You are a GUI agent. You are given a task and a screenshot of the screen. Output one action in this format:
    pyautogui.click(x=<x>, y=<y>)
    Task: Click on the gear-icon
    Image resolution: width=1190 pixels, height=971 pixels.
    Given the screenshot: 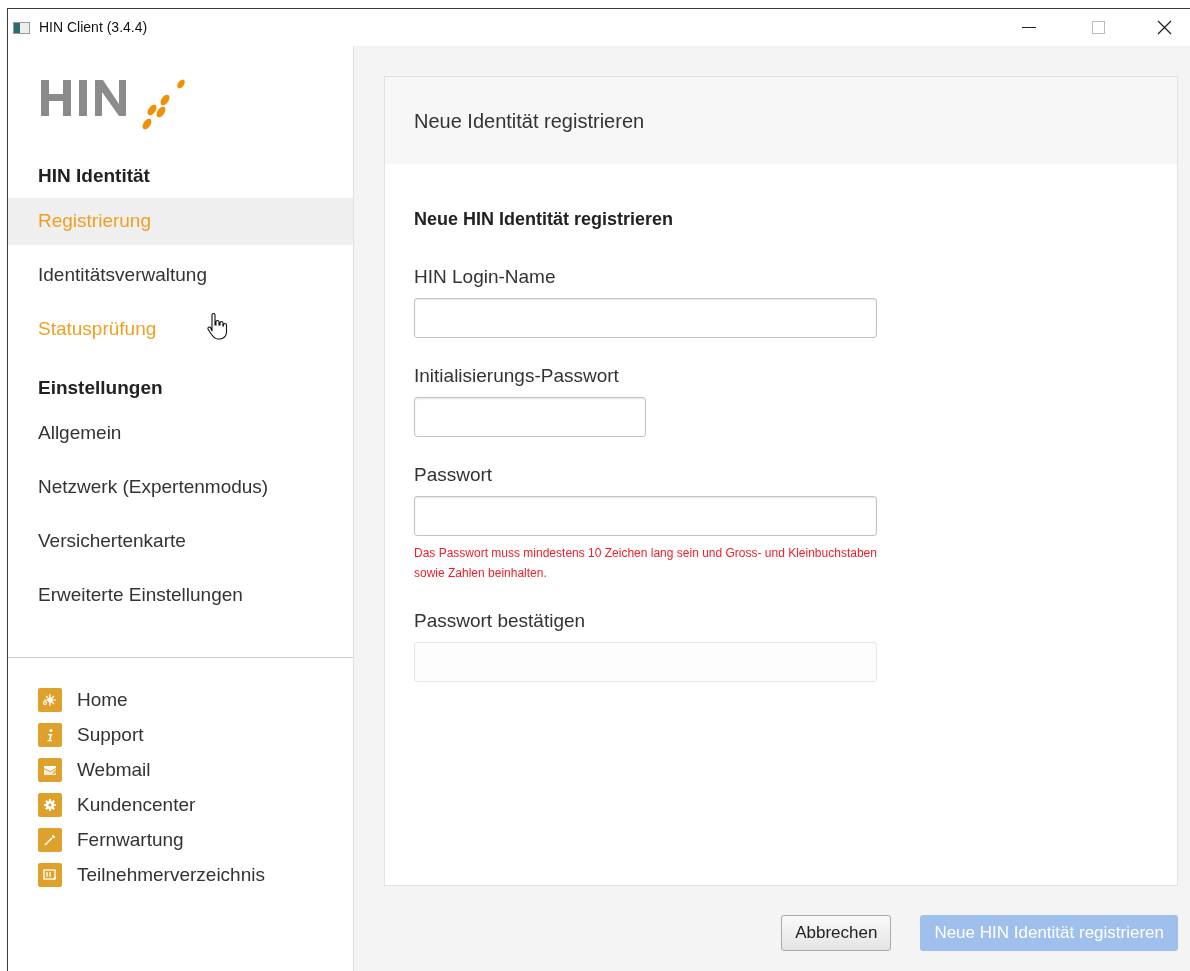 What is the action you would take?
    pyautogui.click(x=50, y=805)
    